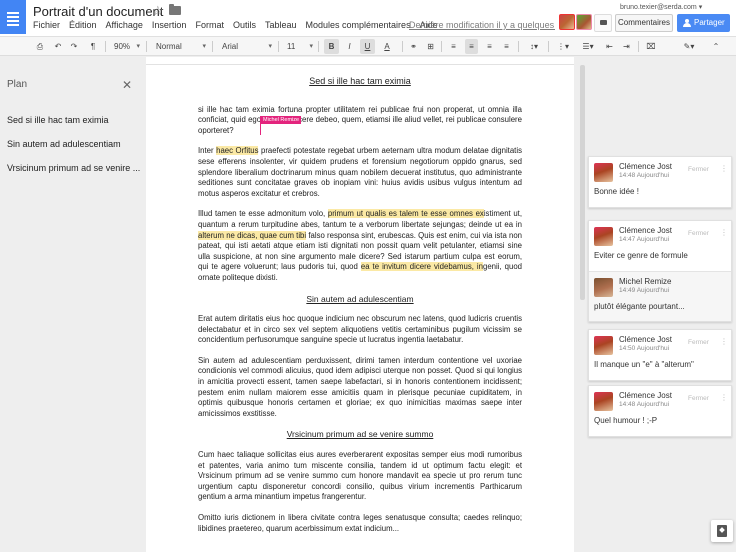 This screenshot has width=736, height=552. What do you see at coordinates (603, 23) in the screenshot?
I see `chat-icon` at bounding box center [603, 23].